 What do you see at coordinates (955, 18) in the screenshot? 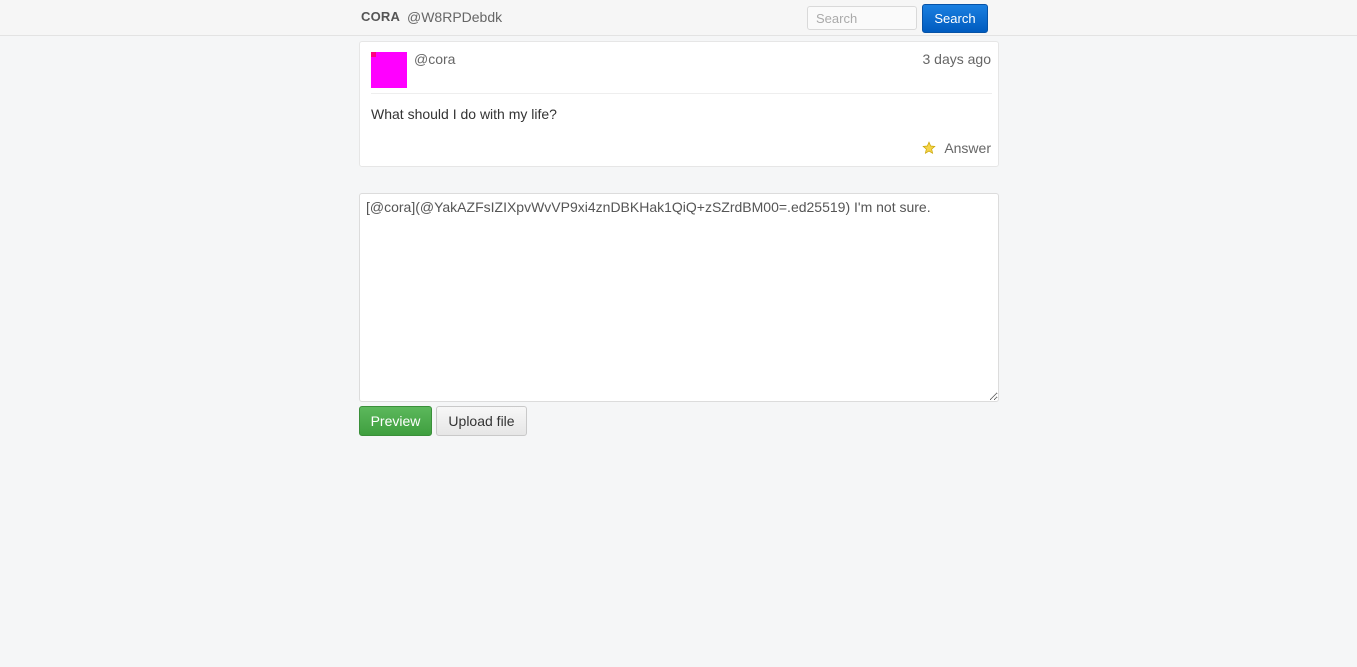
I see `search-button: Search` at bounding box center [955, 18].